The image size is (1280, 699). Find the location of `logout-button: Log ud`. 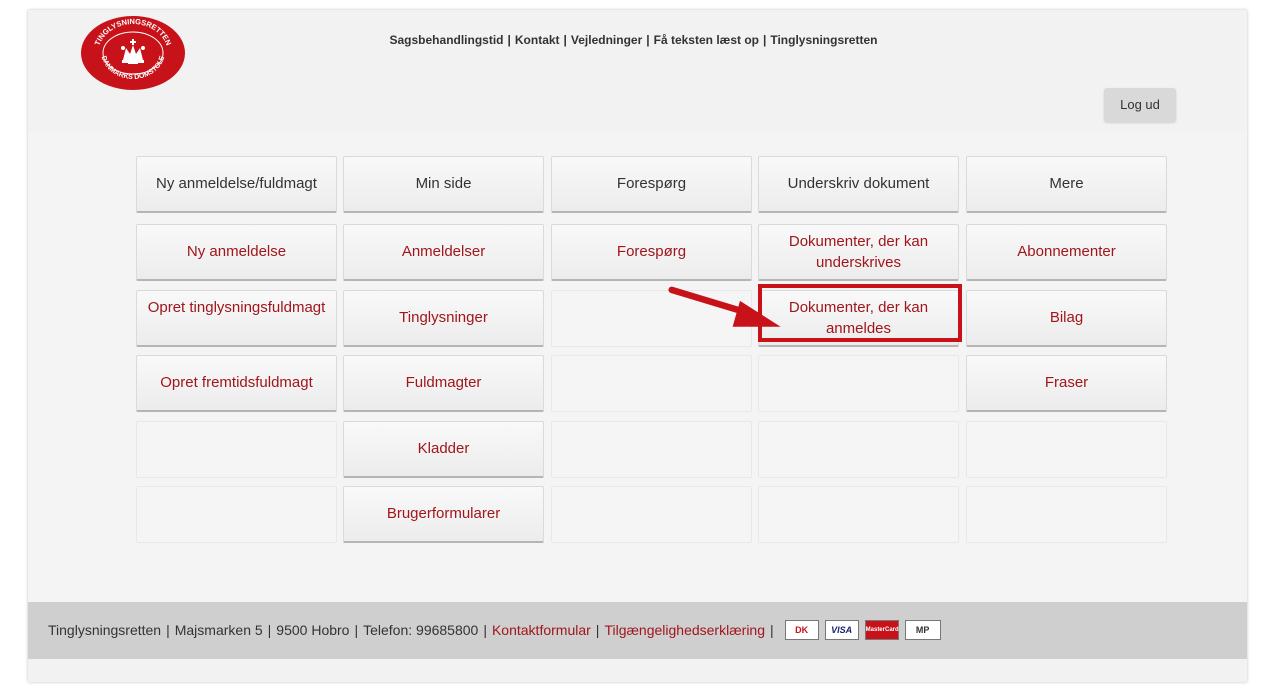

logout-button: Log ud is located at coordinates (1140, 105).